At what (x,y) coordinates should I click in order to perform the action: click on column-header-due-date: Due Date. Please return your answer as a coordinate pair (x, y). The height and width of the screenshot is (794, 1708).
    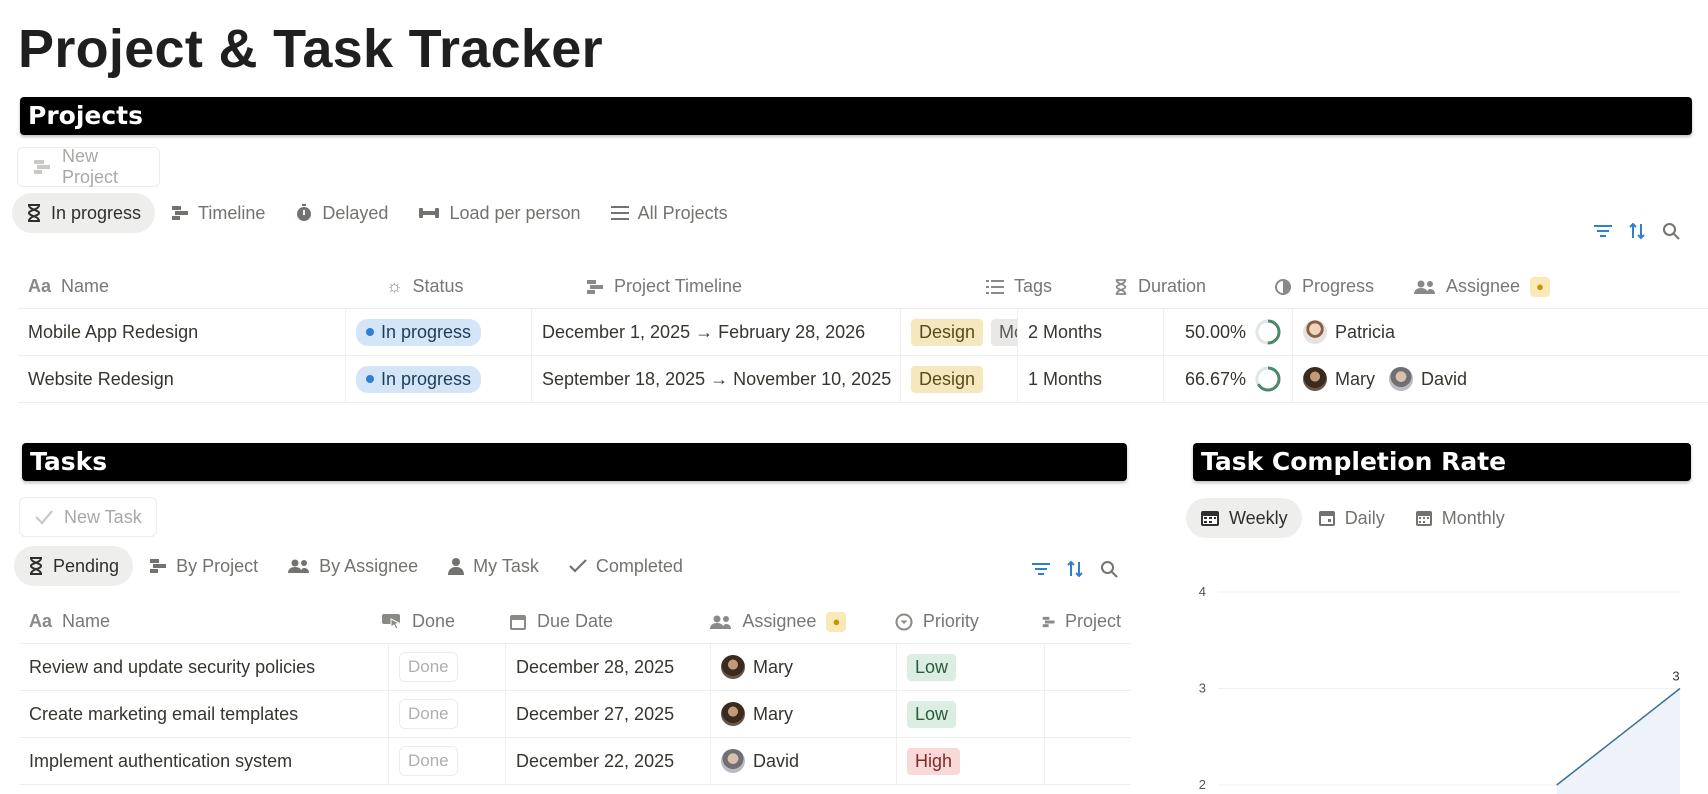
    Looking at the image, I should click on (599, 621).